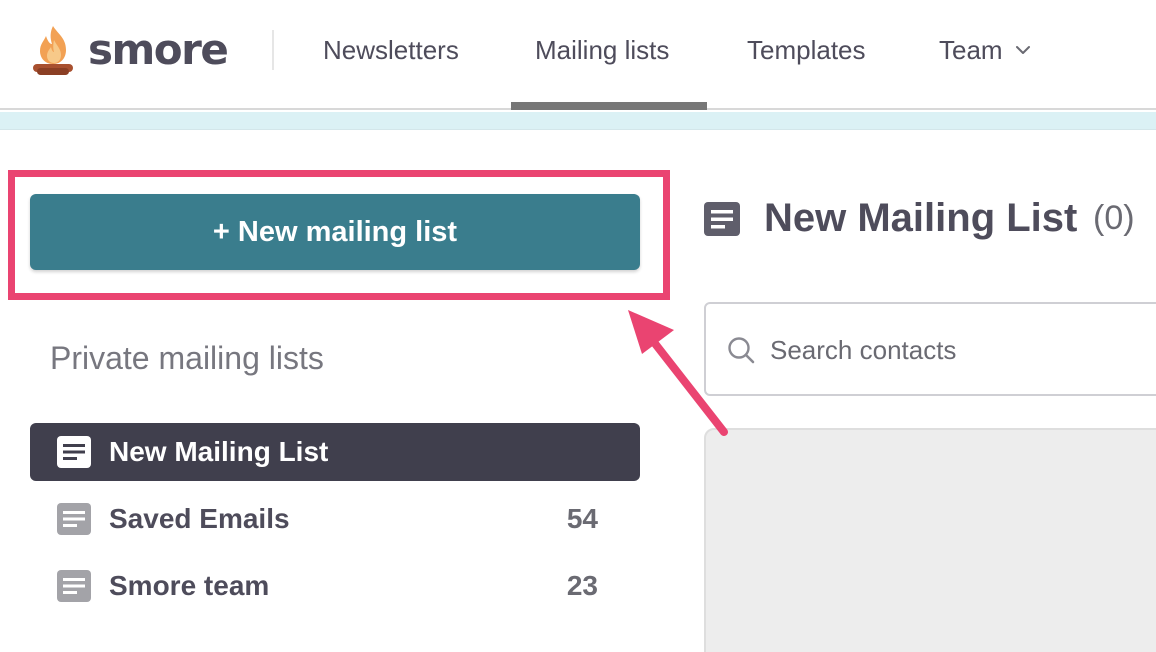  What do you see at coordinates (187, 358) in the screenshot?
I see `private-lists-heading: Private mailing lists` at bounding box center [187, 358].